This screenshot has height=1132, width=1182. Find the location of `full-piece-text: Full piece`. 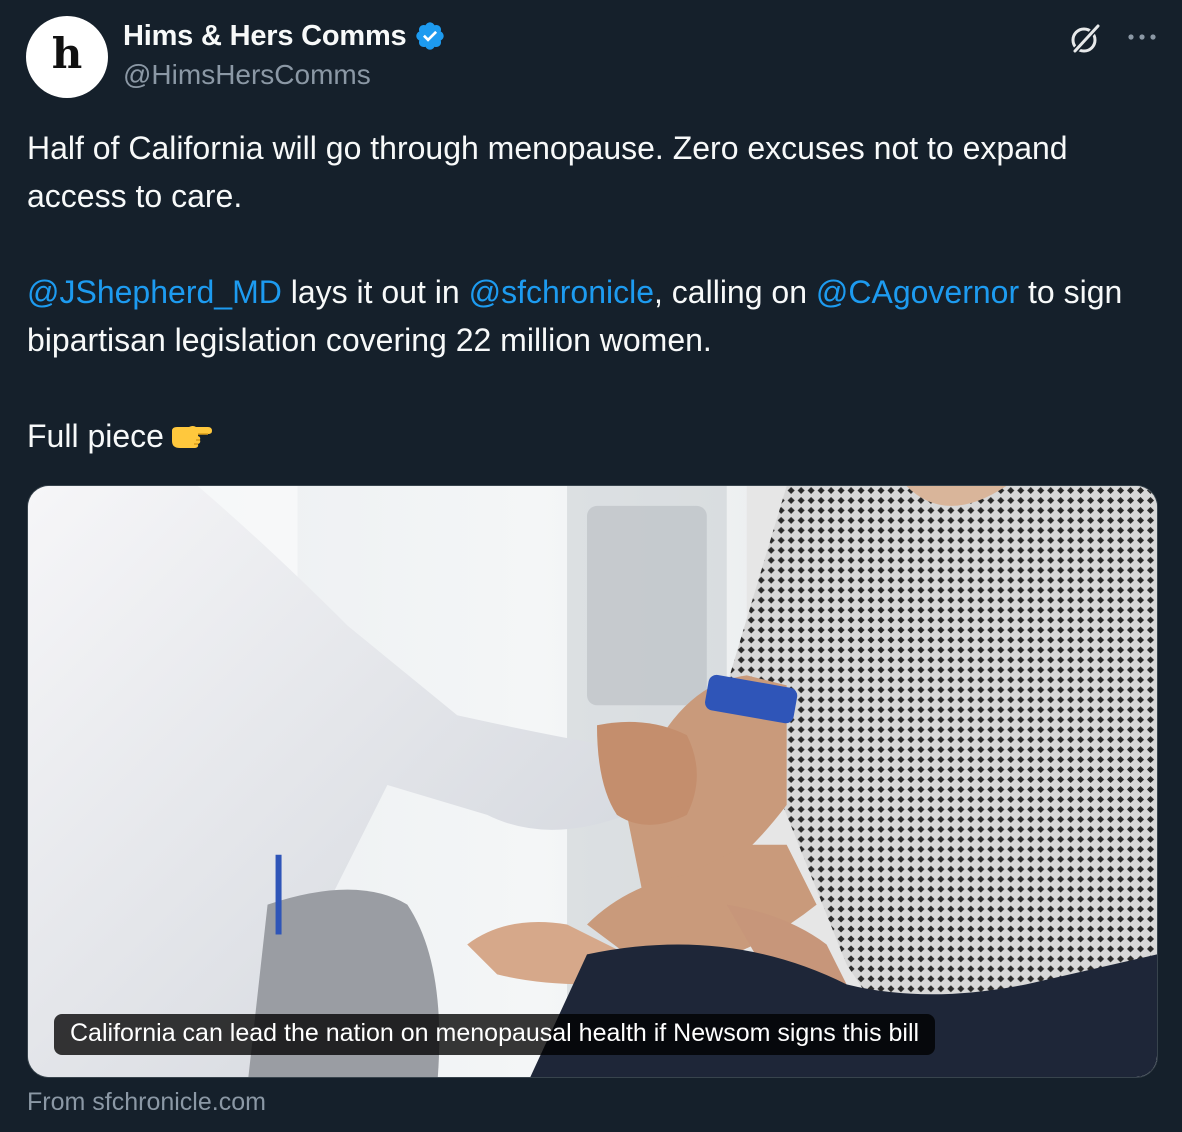

full-piece-text: Full piece is located at coordinates (95, 436).